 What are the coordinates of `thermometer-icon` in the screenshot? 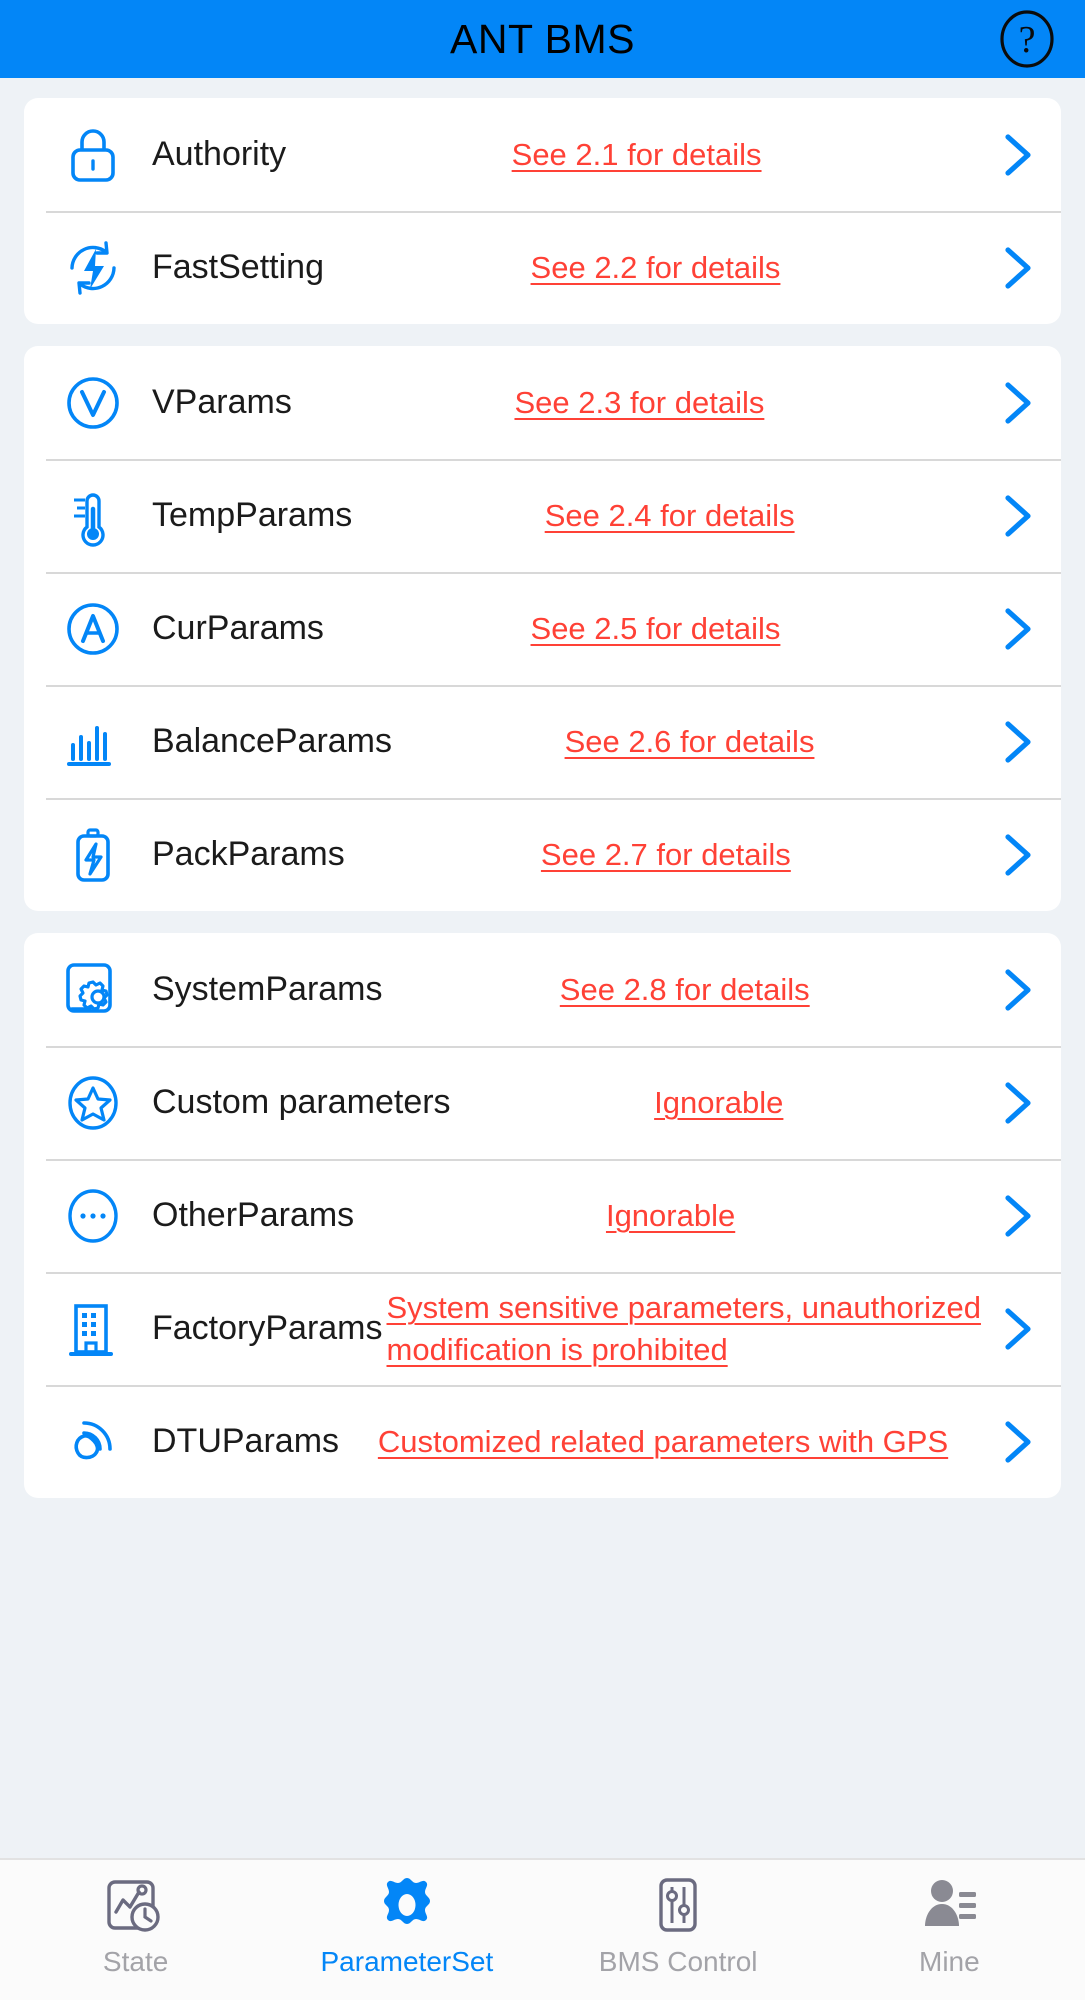 It's located at (93, 516).